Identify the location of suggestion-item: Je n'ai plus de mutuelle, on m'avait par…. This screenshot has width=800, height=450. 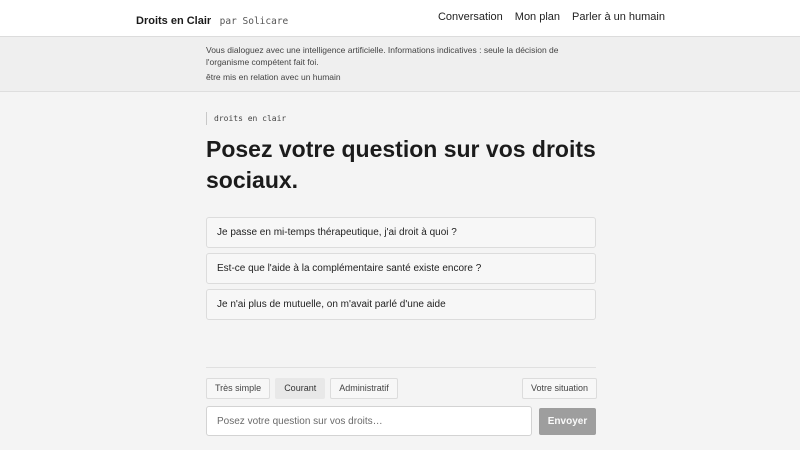
(401, 304).